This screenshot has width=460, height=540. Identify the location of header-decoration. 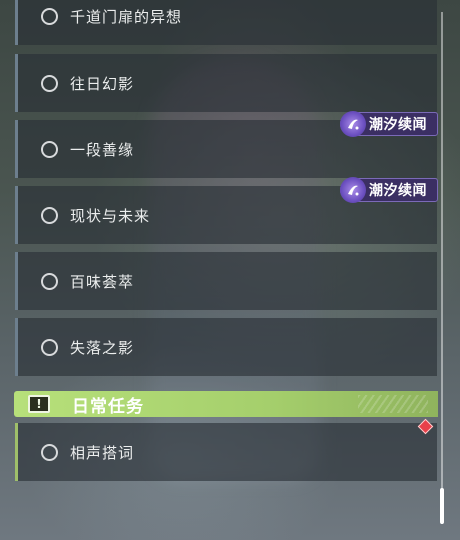
(393, 404).